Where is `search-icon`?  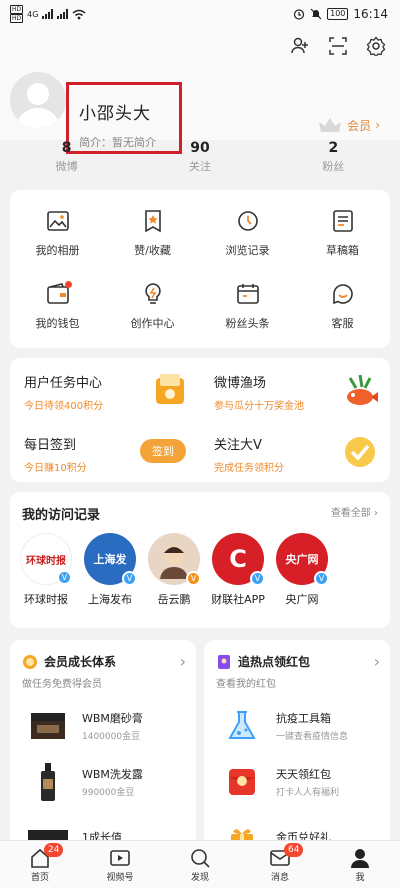 search-icon is located at coordinates (200, 858).